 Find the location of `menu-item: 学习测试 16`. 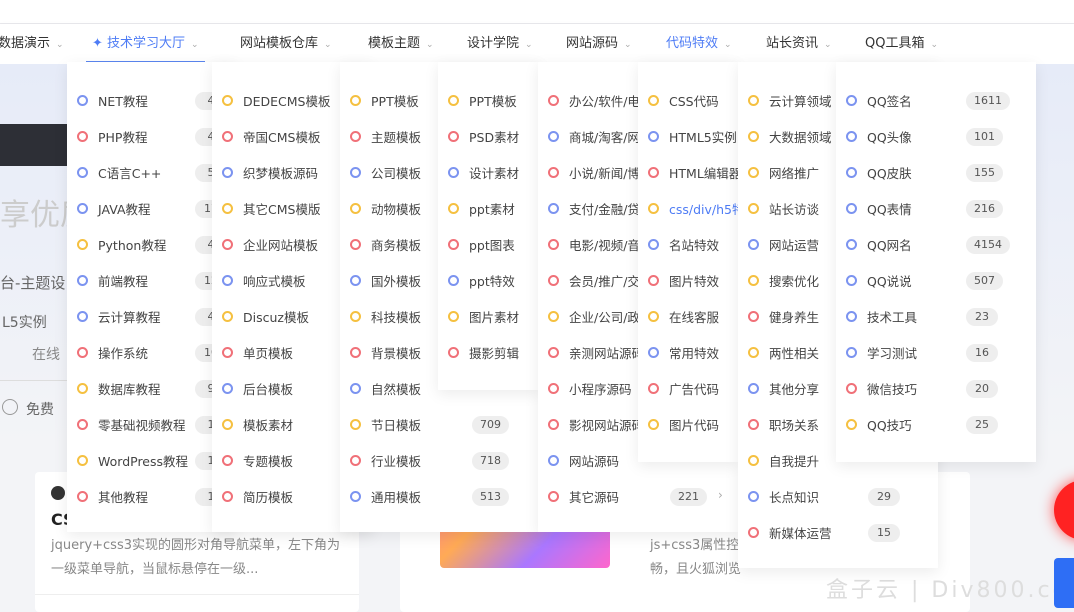

menu-item: 学习测试 16 is located at coordinates (936, 352).